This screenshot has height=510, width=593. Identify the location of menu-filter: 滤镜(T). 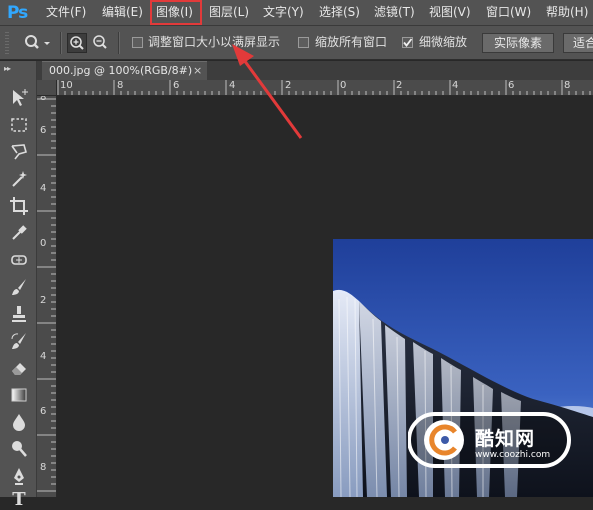
(394, 12).